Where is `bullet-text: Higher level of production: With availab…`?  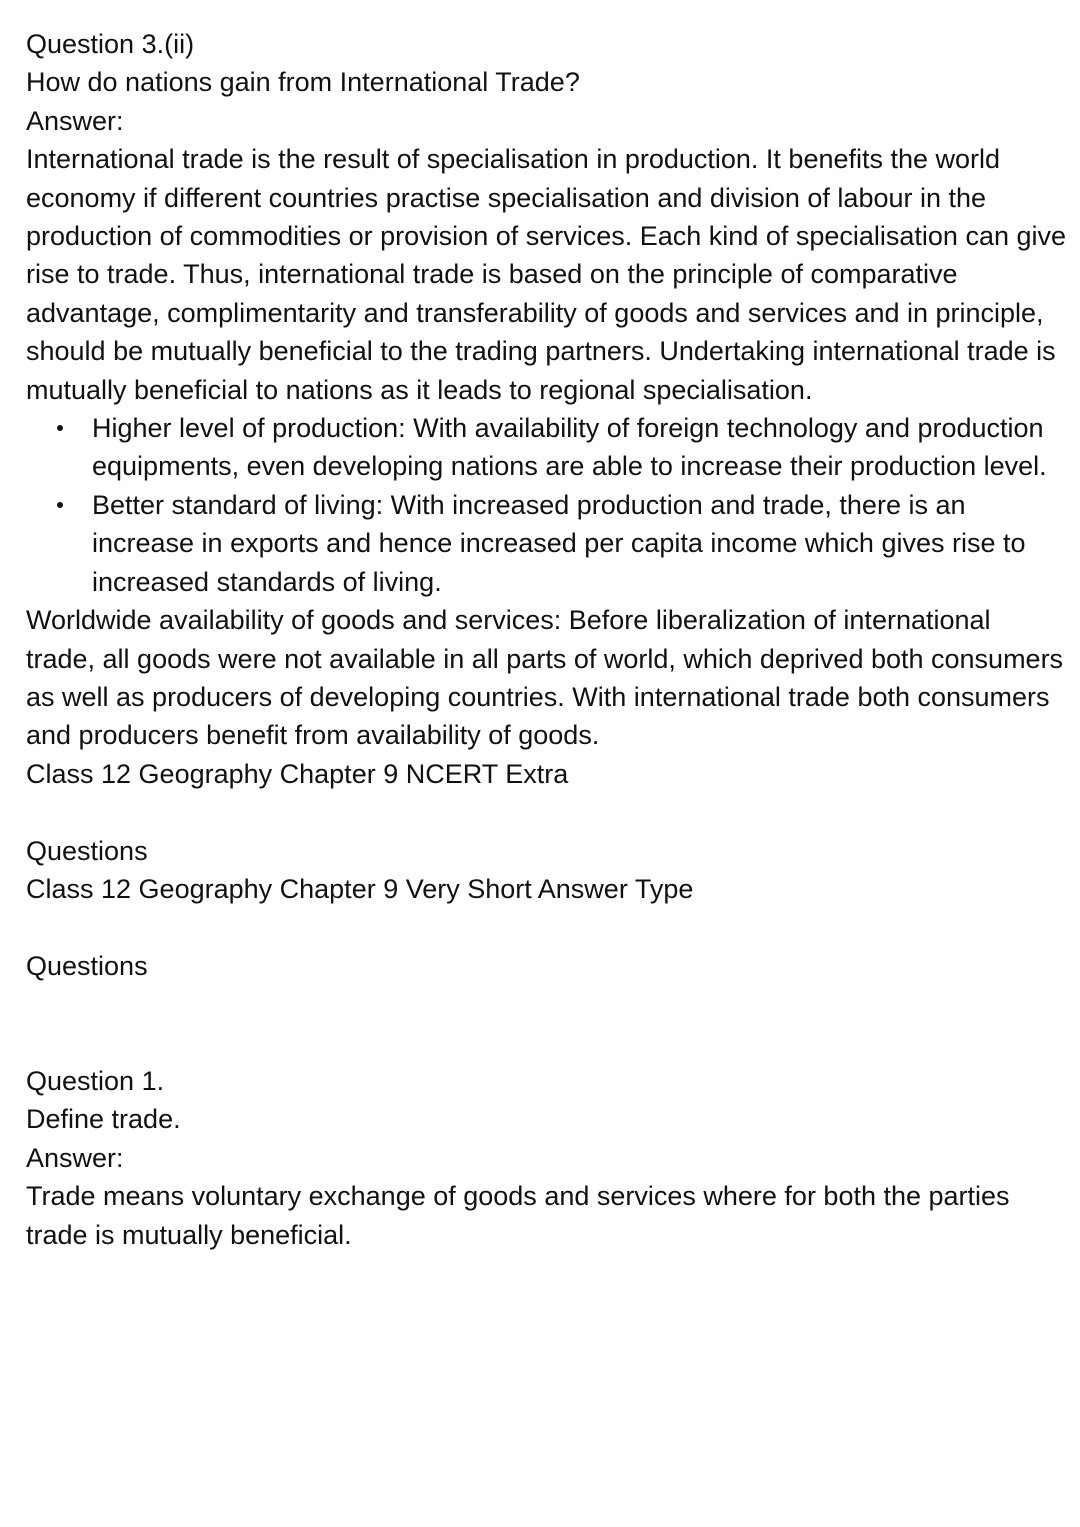 bullet-text: Higher level of production: With availab… is located at coordinates (569, 447).